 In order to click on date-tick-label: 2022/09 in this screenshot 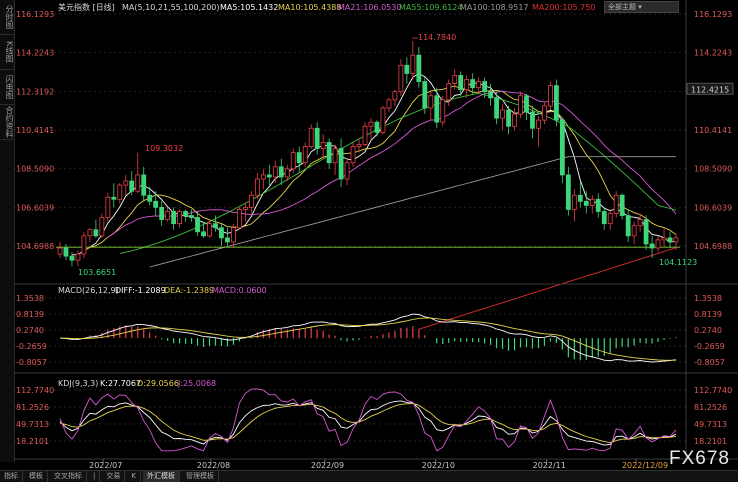, I will do `click(327, 465)`.